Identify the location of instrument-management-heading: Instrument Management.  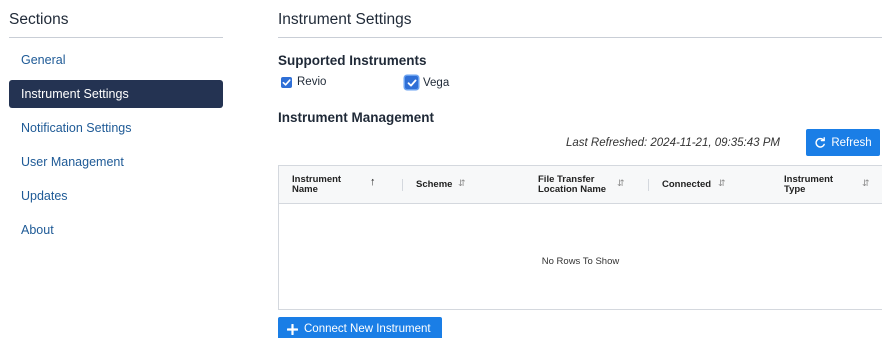
(356, 117).